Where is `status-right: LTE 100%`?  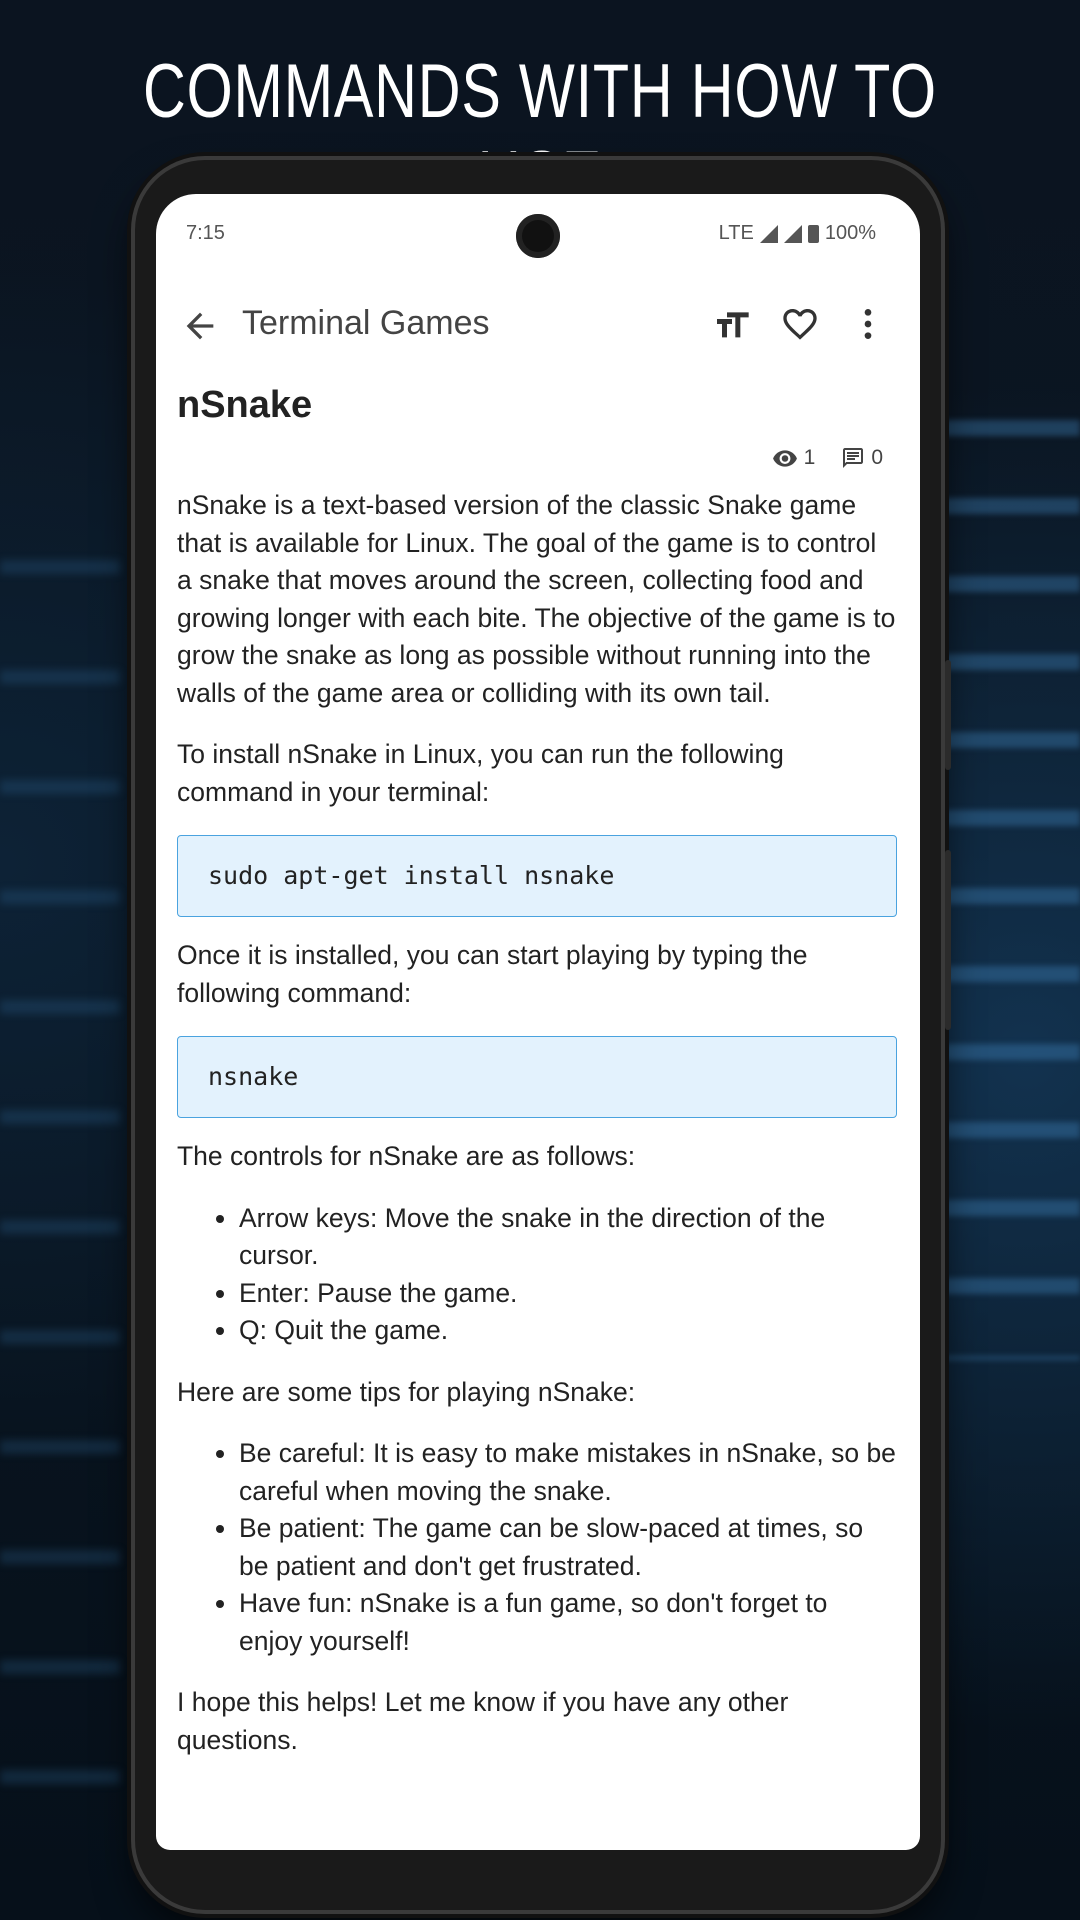 status-right: LTE 100% is located at coordinates (797, 233).